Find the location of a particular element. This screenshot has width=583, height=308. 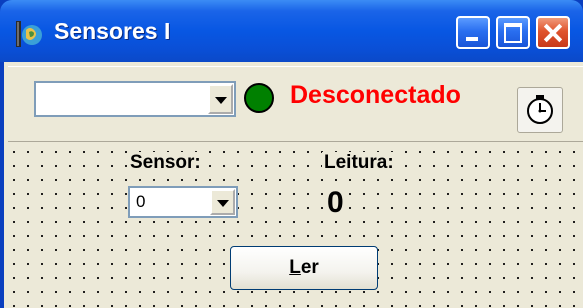

reading-value: 0 is located at coordinates (335, 203).